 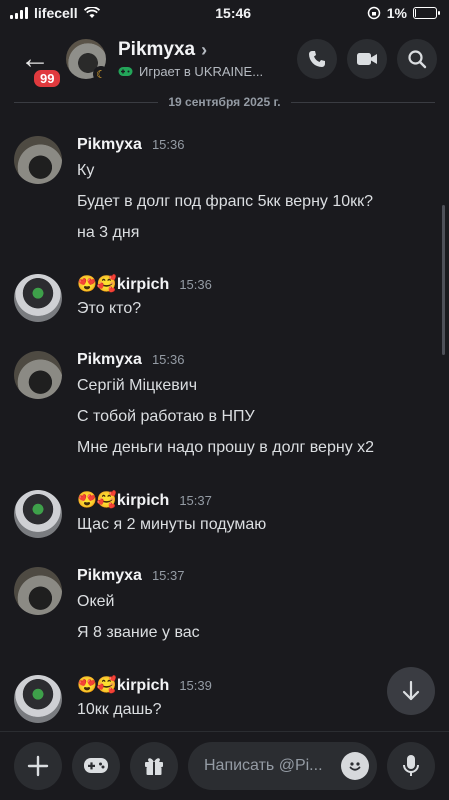 I want to click on message-text: Сергій Міцкевич, so click(x=225, y=390).